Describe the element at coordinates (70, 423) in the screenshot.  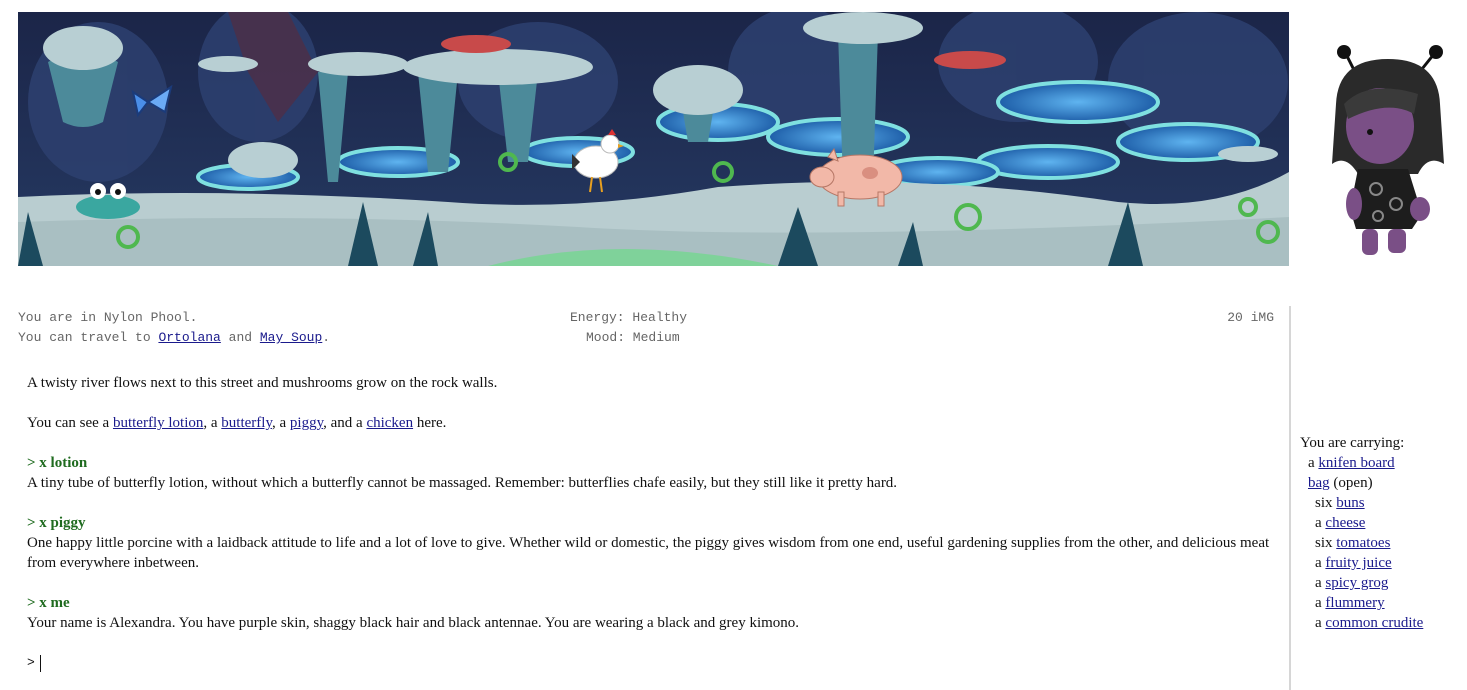
I see `see-prefix: You can see a` at that location.